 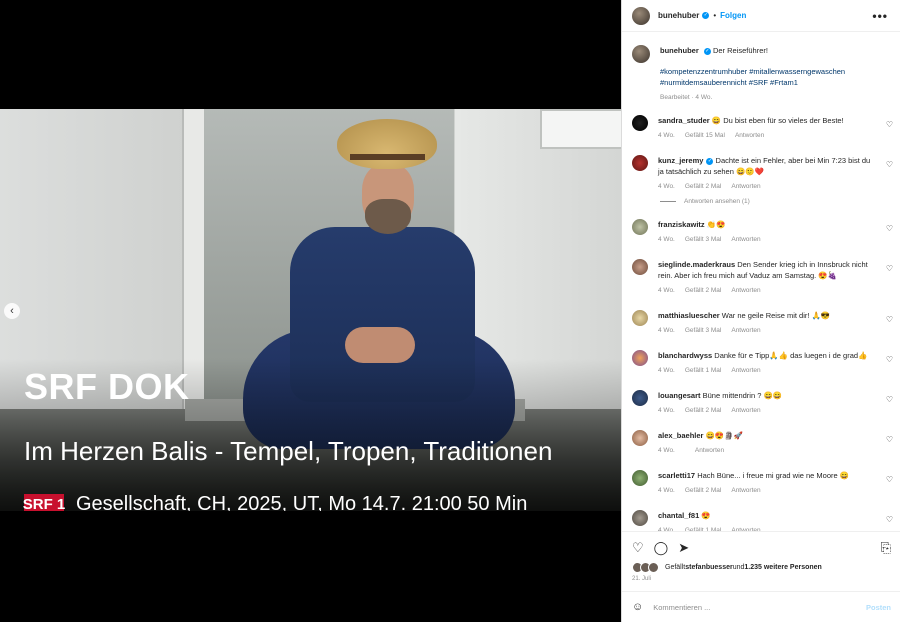 What do you see at coordinates (661, 548) in the screenshot?
I see `comment-icon: ◯` at bounding box center [661, 548].